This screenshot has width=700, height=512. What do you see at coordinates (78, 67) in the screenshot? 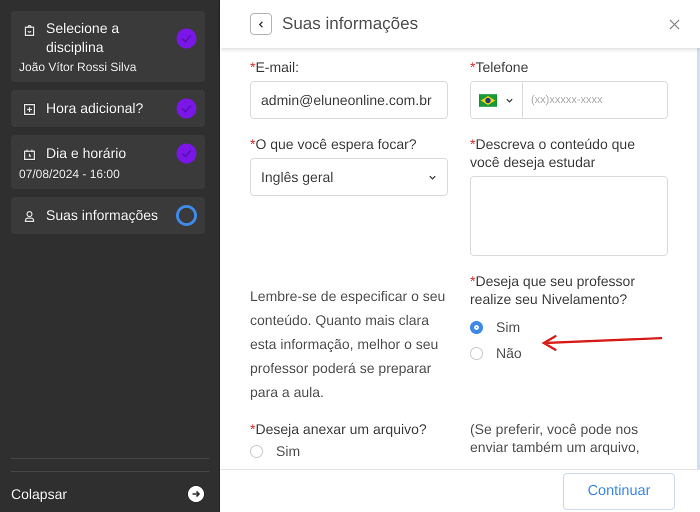
I see `step-subtitle: João Vítor Rossi Silva` at bounding box center [78, 67].